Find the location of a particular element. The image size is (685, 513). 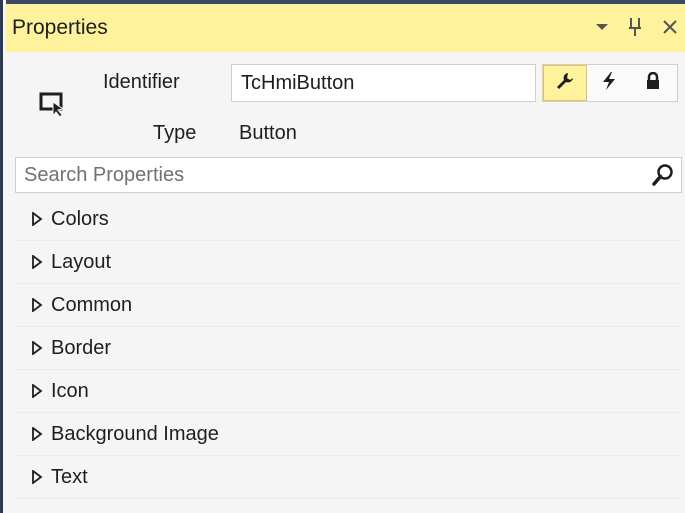

title-bar: Properties is located at coordinates (345, 26).